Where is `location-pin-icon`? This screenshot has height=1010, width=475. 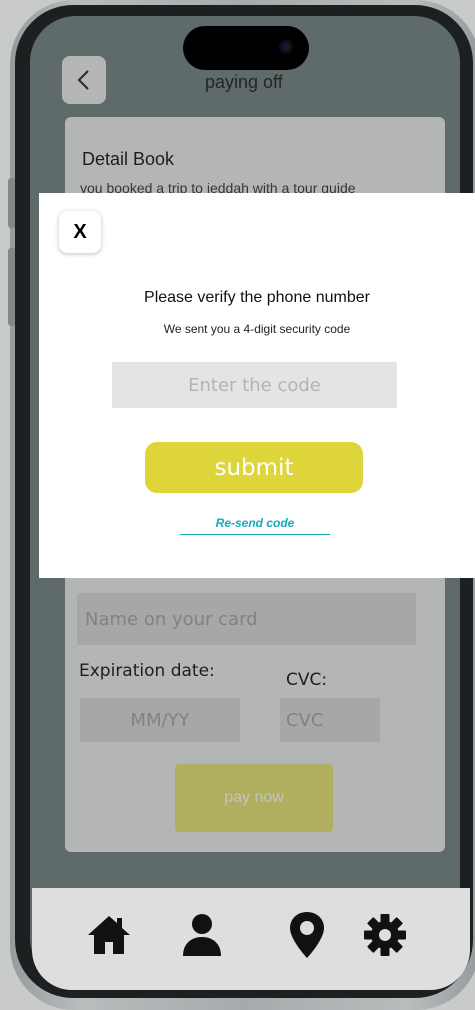
location-pin-icon is located at coordinates (307, 935).